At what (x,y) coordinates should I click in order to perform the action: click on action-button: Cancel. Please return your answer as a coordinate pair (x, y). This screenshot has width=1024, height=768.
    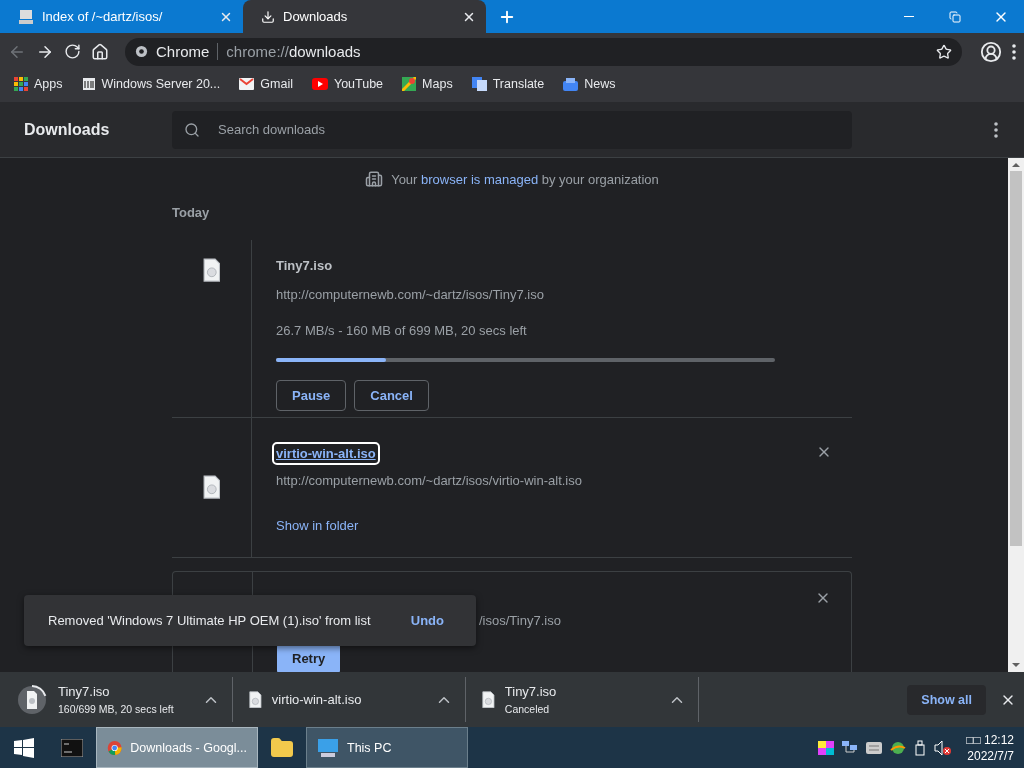
    Looking at the image, I should click on (391, 395).